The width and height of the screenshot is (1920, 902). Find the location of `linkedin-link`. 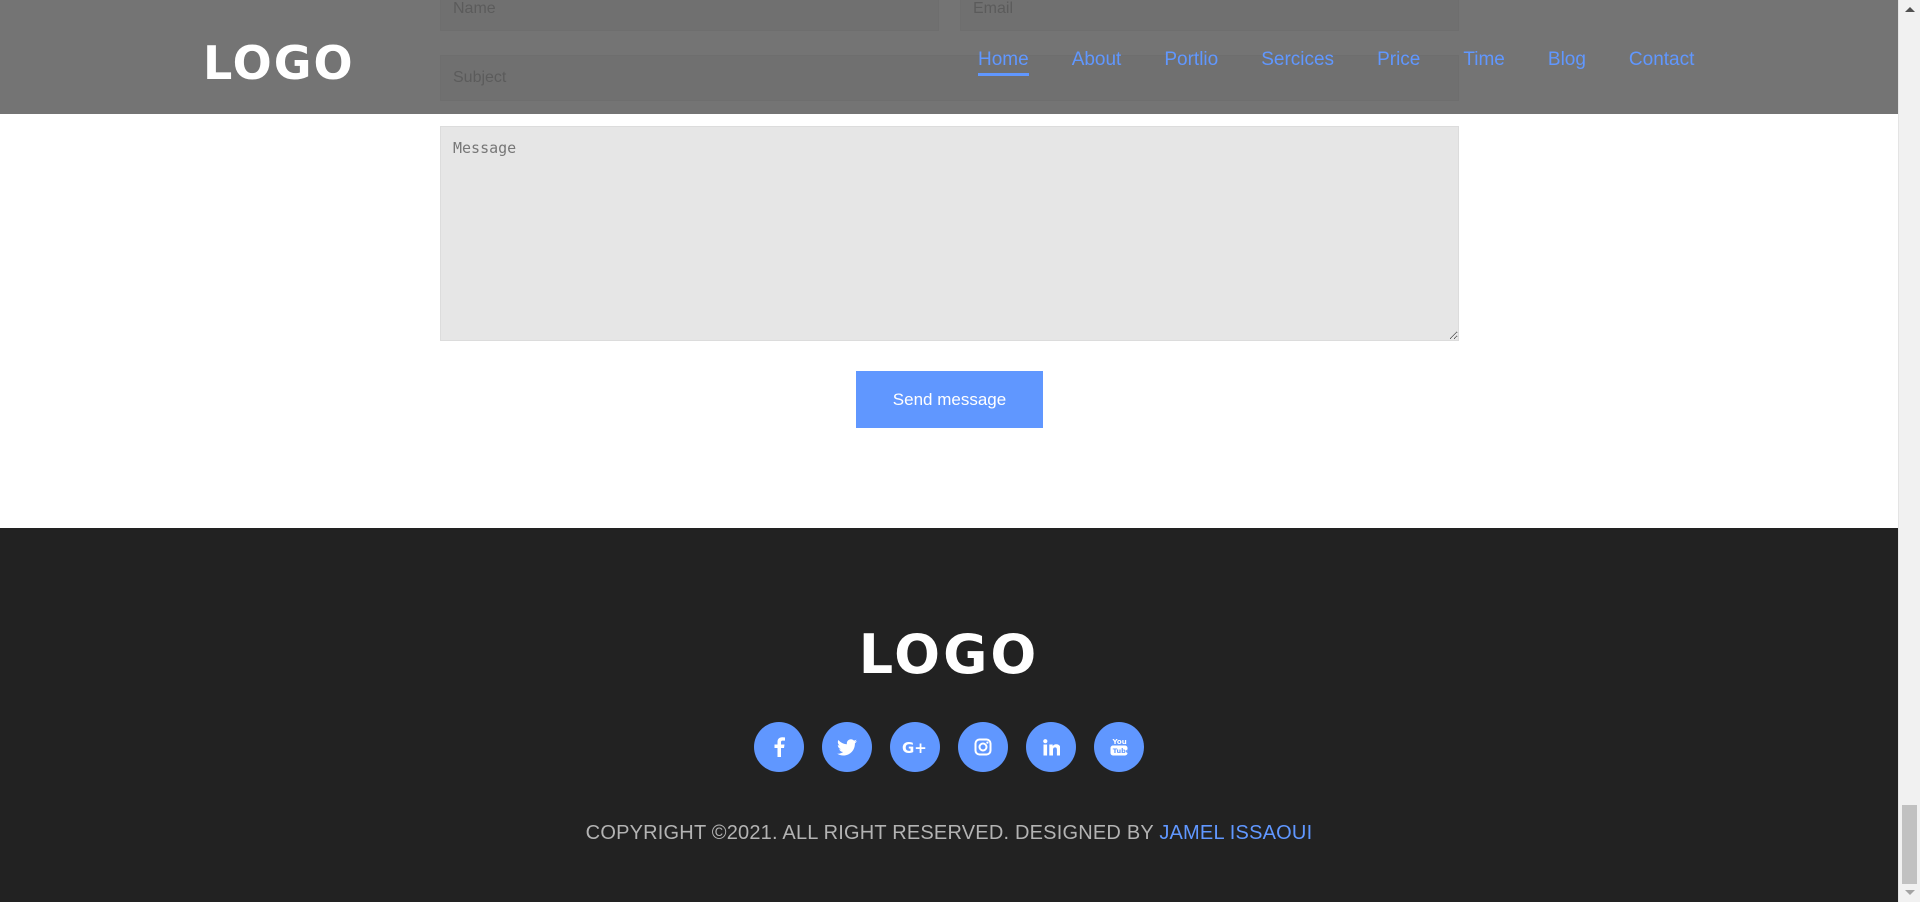

linkedin-link is located at coordinates (1051, 747).